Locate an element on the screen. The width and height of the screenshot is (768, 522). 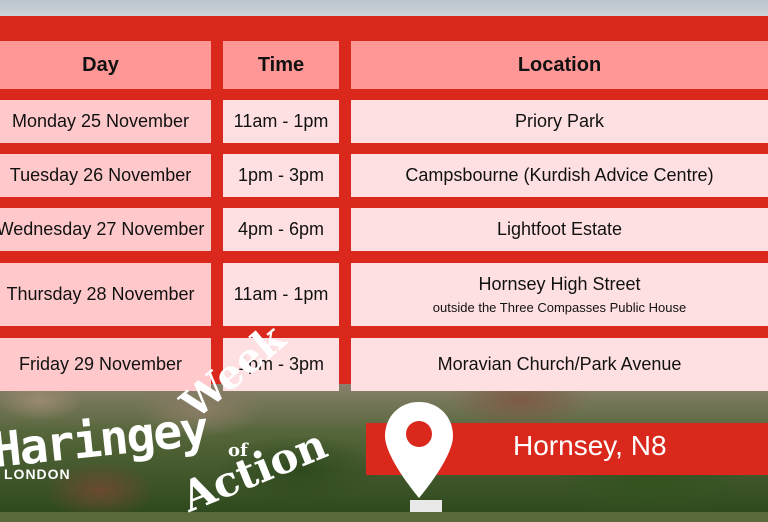
table-row-day: Tuesday 26 November is located at coordinates (105, 175).